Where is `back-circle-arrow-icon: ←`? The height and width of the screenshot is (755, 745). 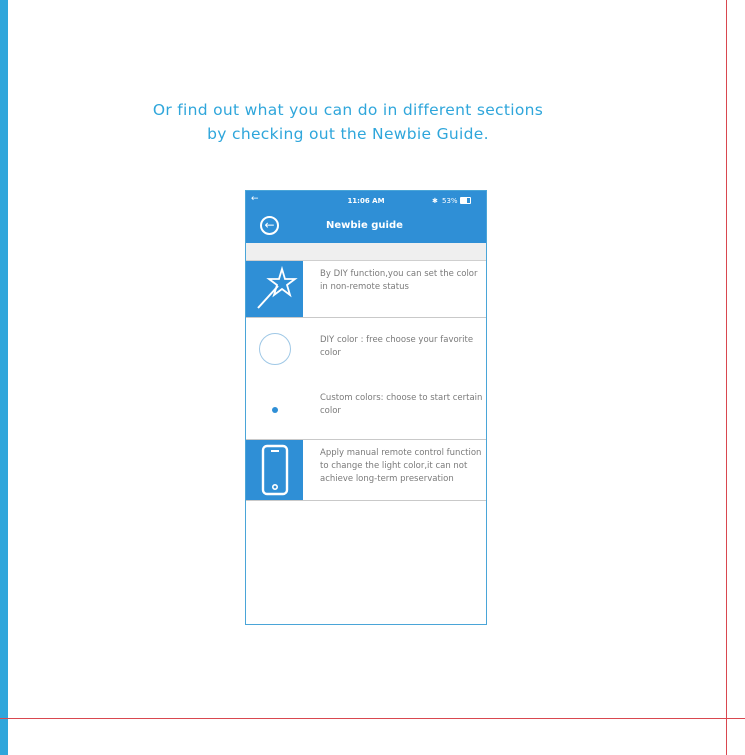 back-circle-arrow-icon: ← is located at coordinates (269, 225).